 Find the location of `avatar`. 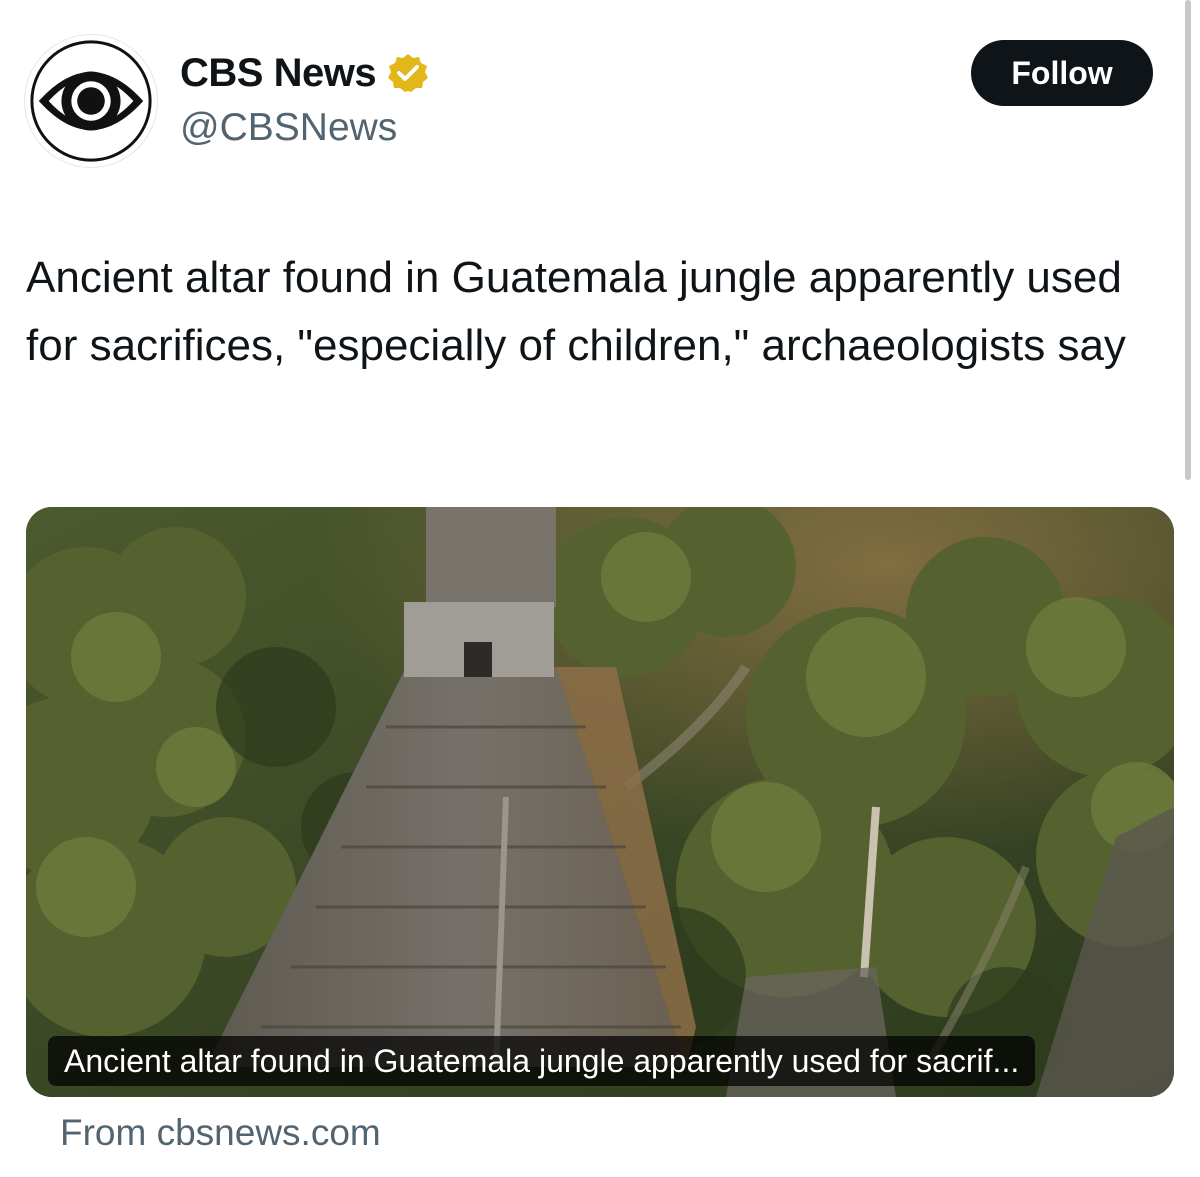

avatar is located at coordinates (91, 101).